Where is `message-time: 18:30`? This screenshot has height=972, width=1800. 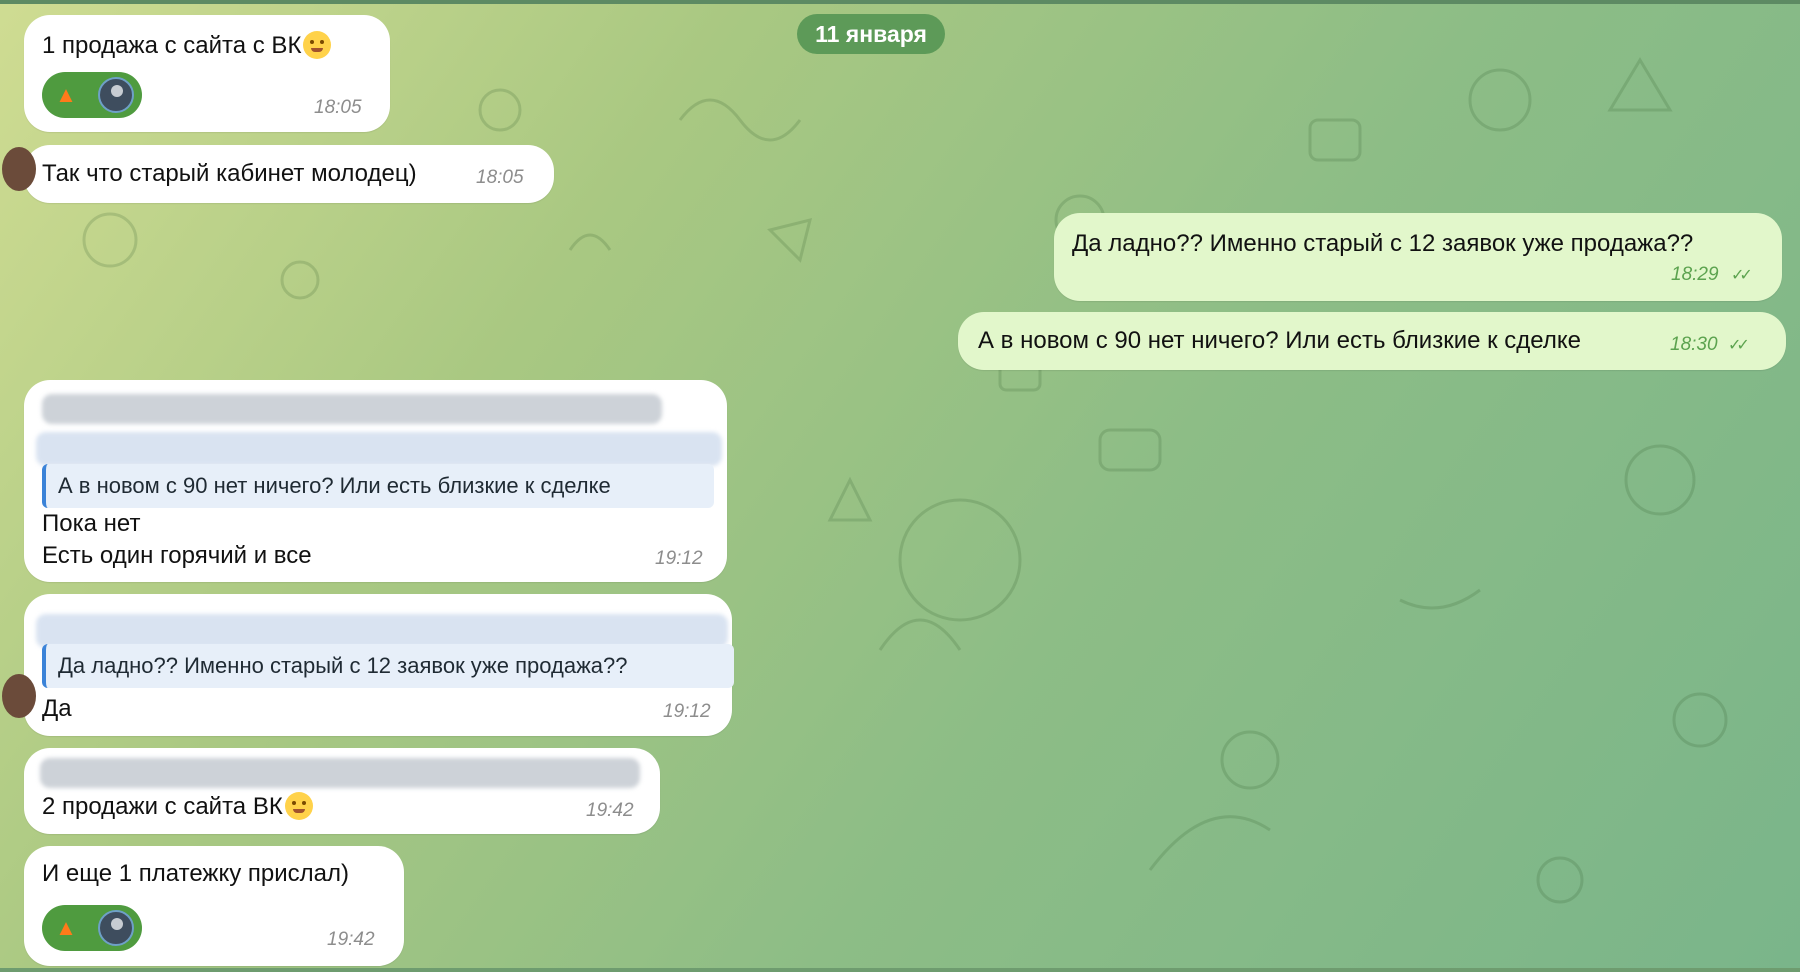
message-time: 18:30 is located at coordinates (1694, 344).